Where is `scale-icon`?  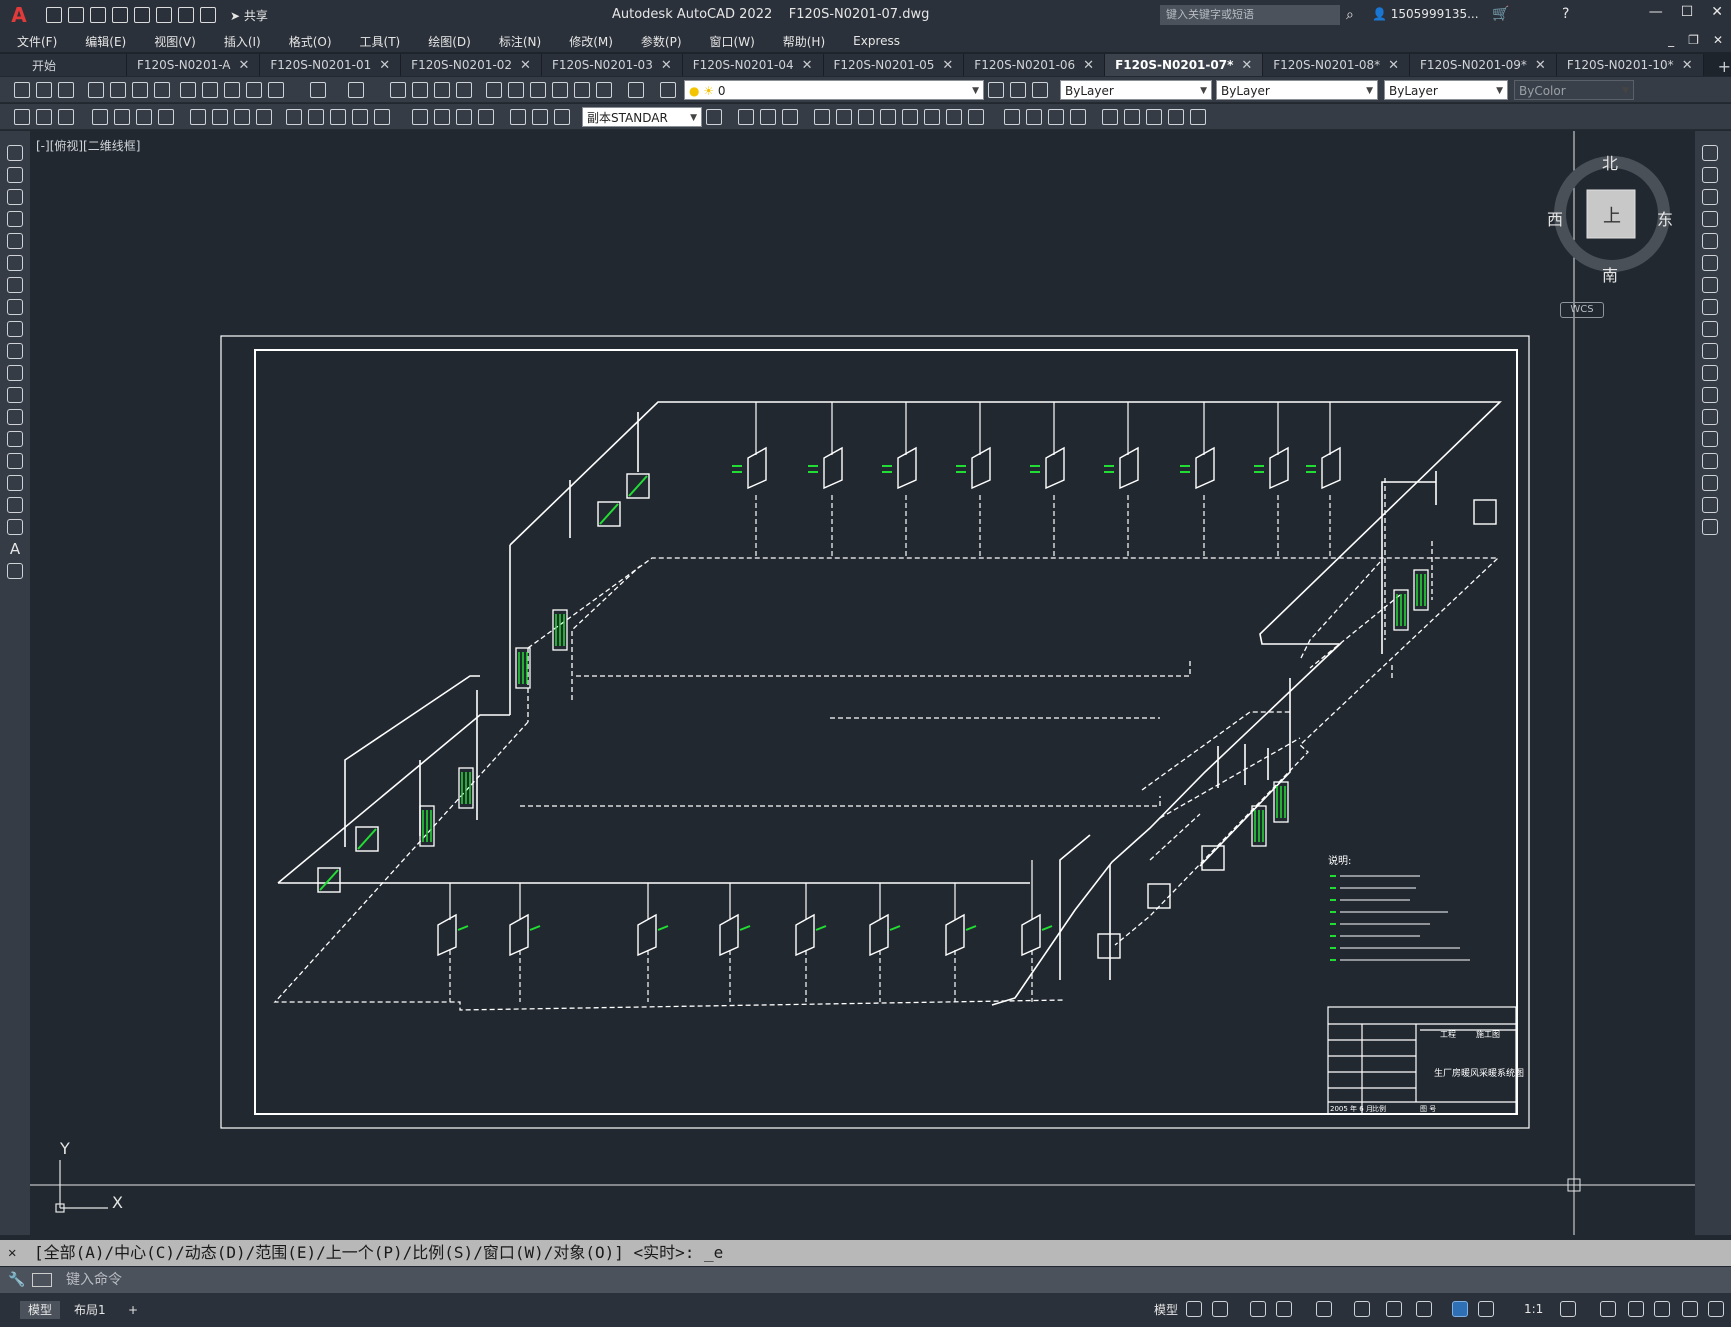
scale-icon is located at coordinates (1710, 307).